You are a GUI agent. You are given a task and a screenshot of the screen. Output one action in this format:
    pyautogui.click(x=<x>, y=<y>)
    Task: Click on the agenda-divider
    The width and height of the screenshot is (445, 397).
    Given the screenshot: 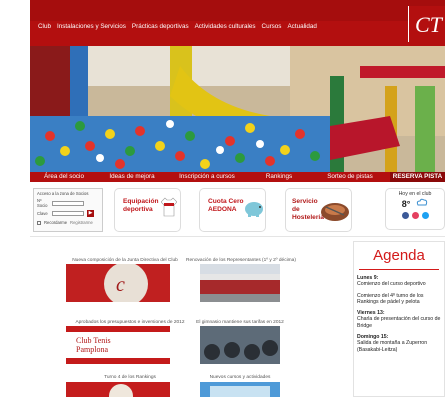 What is the action you would take?
    pyautogui.click(x=399, y=269)
    